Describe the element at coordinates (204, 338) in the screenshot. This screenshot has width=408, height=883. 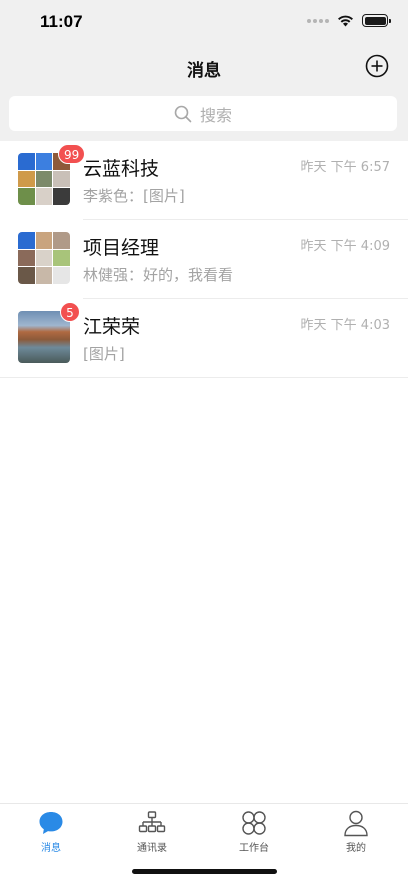
I see `conversation-row: 5 江荣荣 [图片] 昨天 下午 4:03` at that location.